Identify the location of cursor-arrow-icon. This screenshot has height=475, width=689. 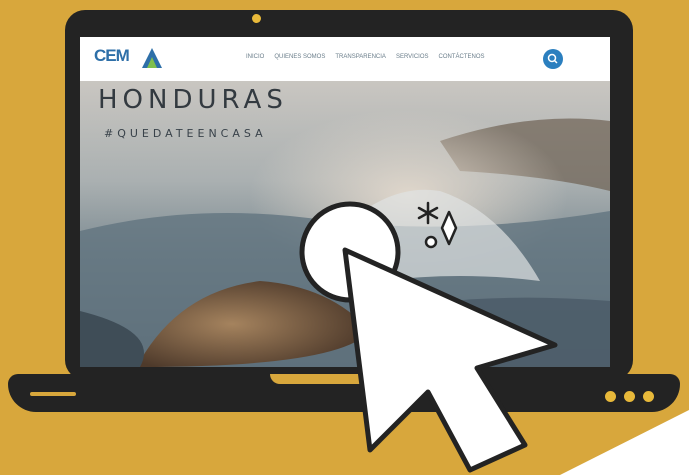
(450, 360).